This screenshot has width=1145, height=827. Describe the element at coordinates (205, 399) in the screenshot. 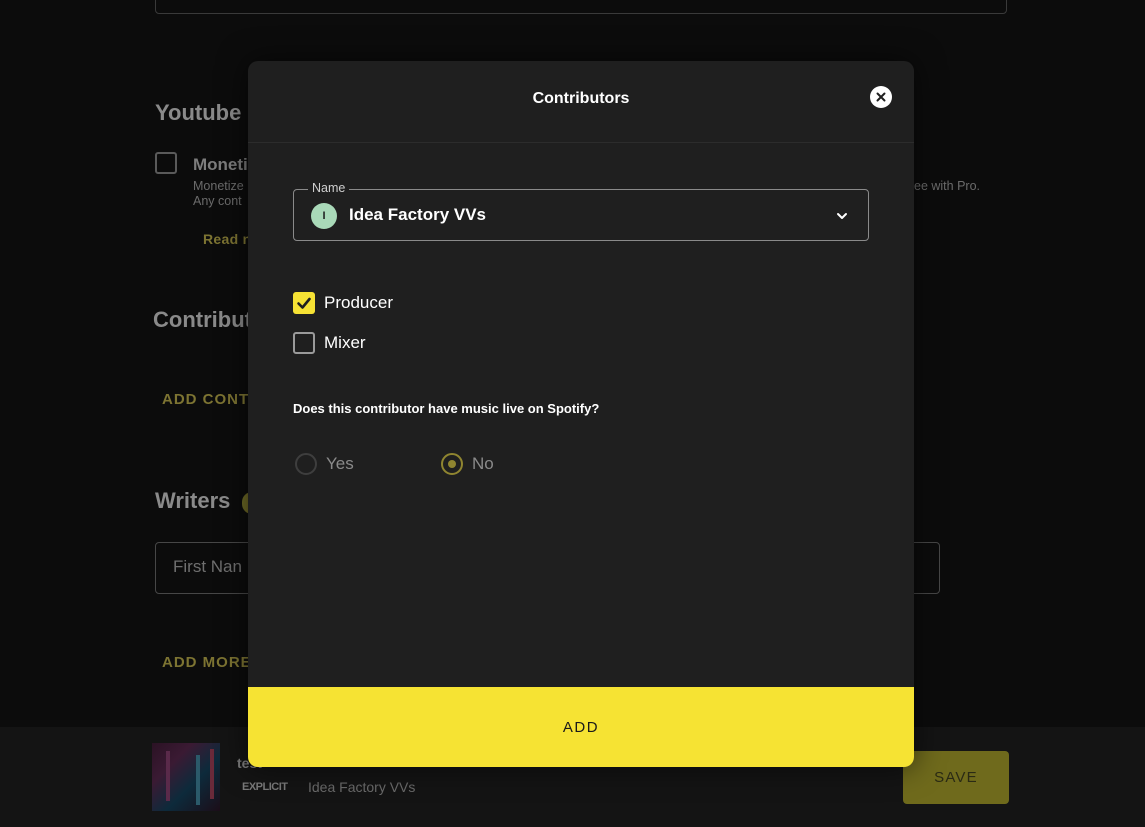

I see `add-contributor-button: ADD CONT` at that location.